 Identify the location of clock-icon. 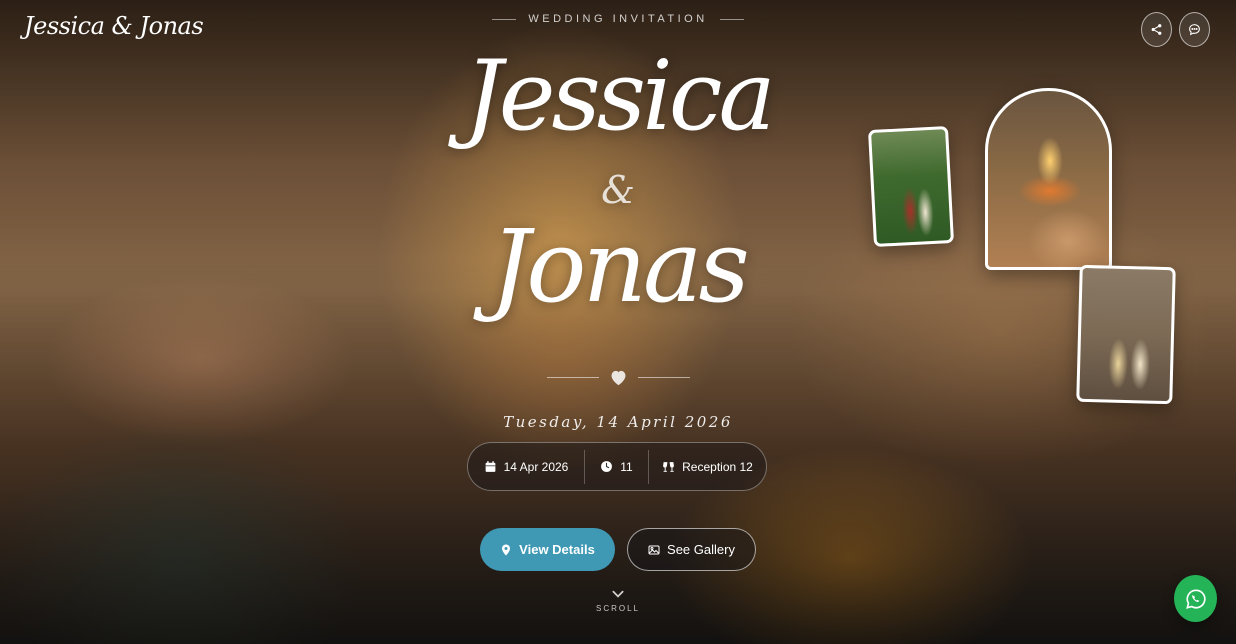
(607, 466).